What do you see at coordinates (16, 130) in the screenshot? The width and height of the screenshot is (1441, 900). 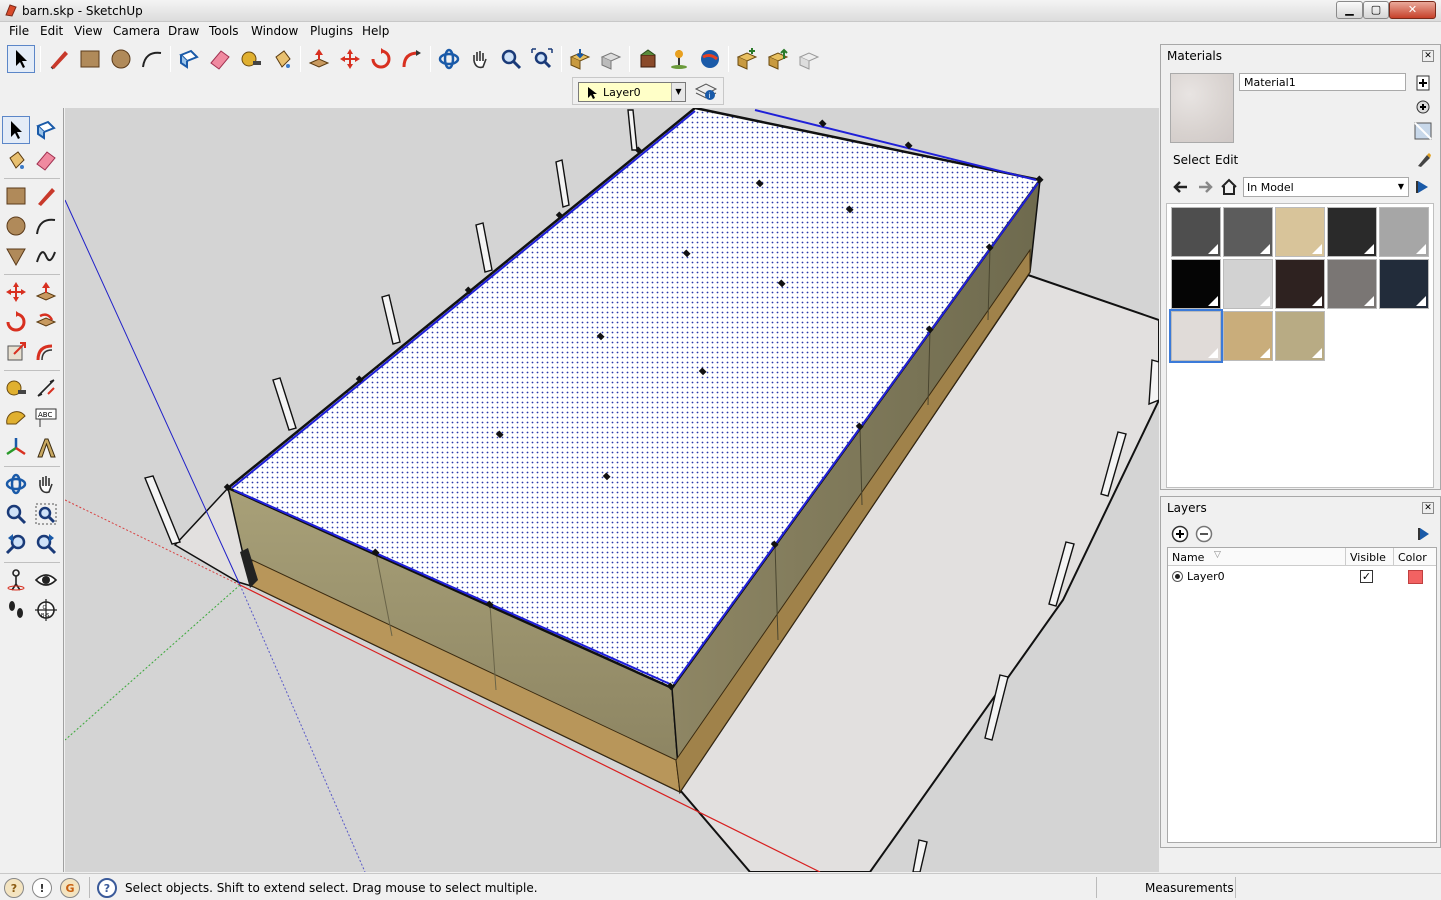 I see `select-icon` at bounding box center [16, 130].